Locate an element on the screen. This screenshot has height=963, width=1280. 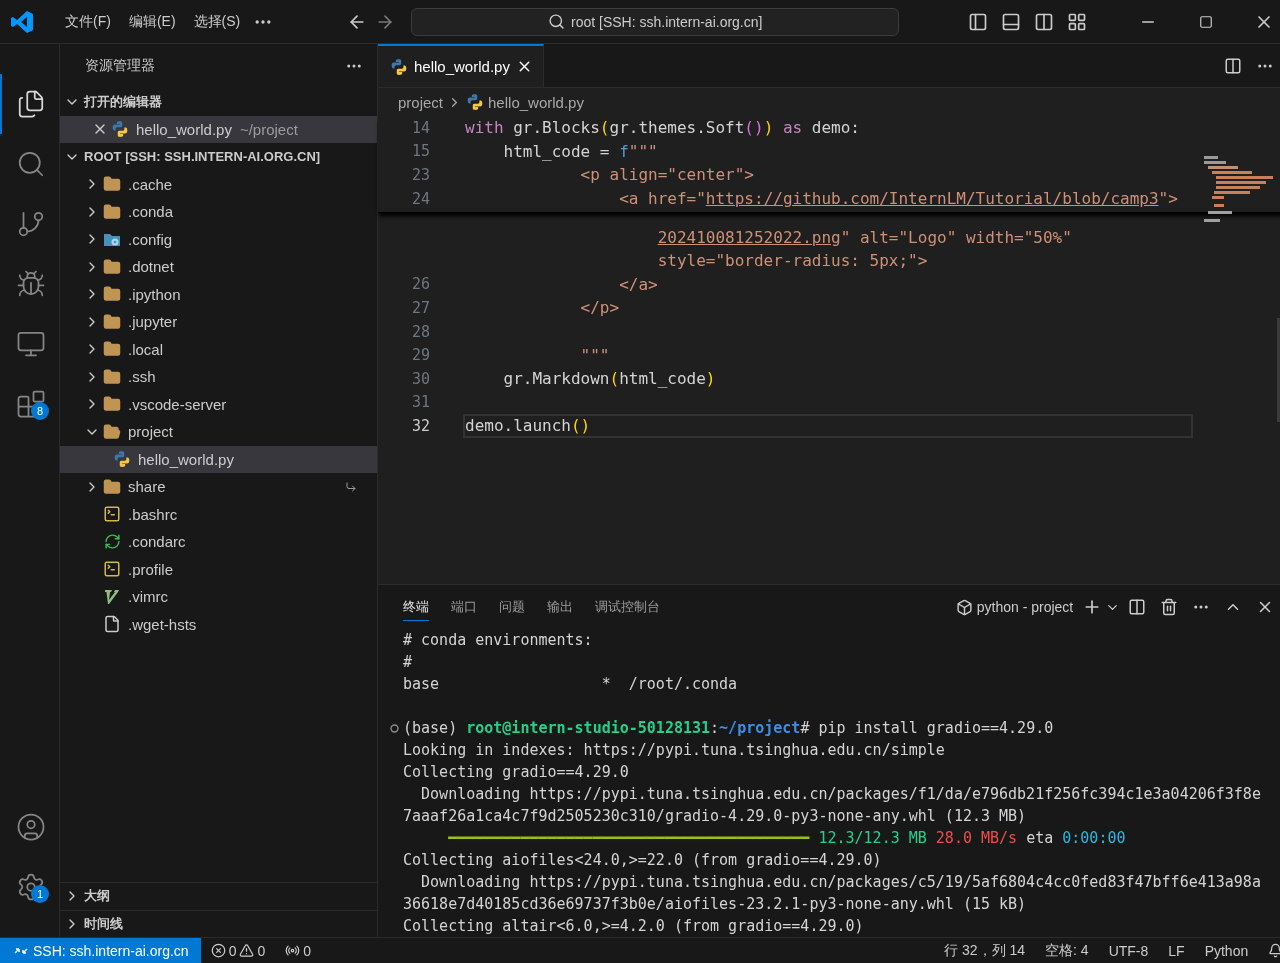
terminal-line: Downloading https://pypi.tuna.tsinghua.edu.cn/packages/f1/da/e796db21f256fc394c1e3a04206f3f8e is located at coordinates (840, 794).